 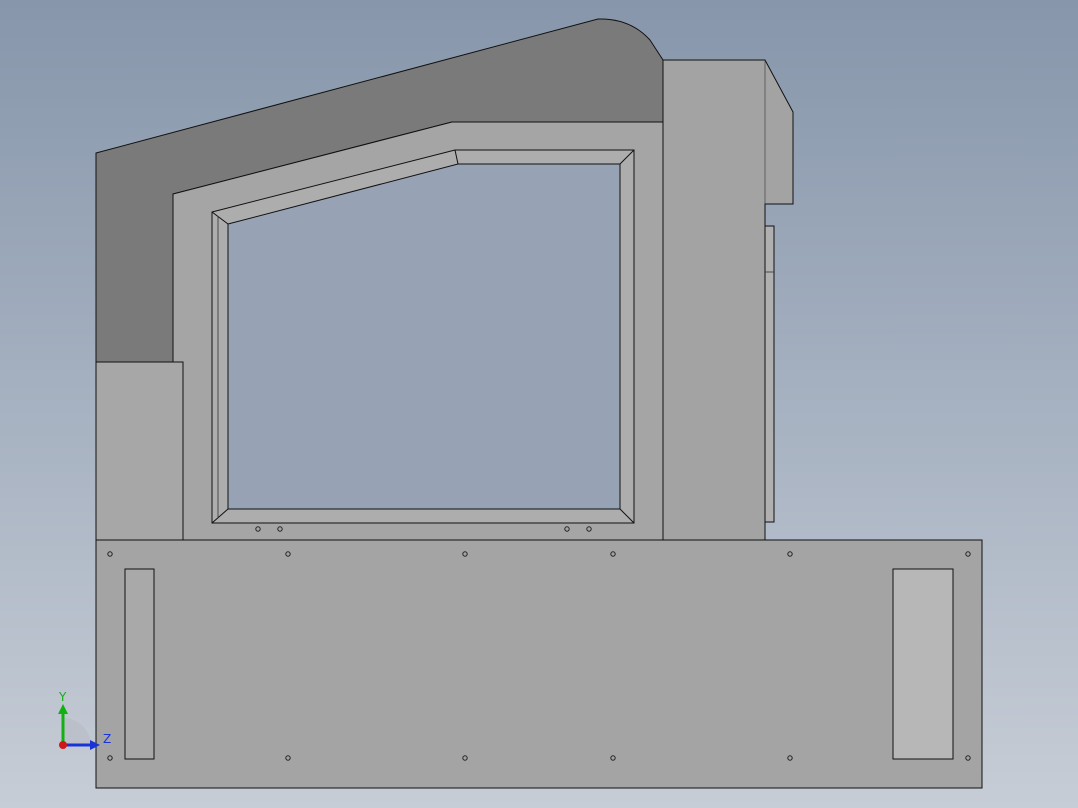 What do you see at coordinates (139, 664) in the screenshot?
I see `base-left-slot` at bounding box center [139, 664].